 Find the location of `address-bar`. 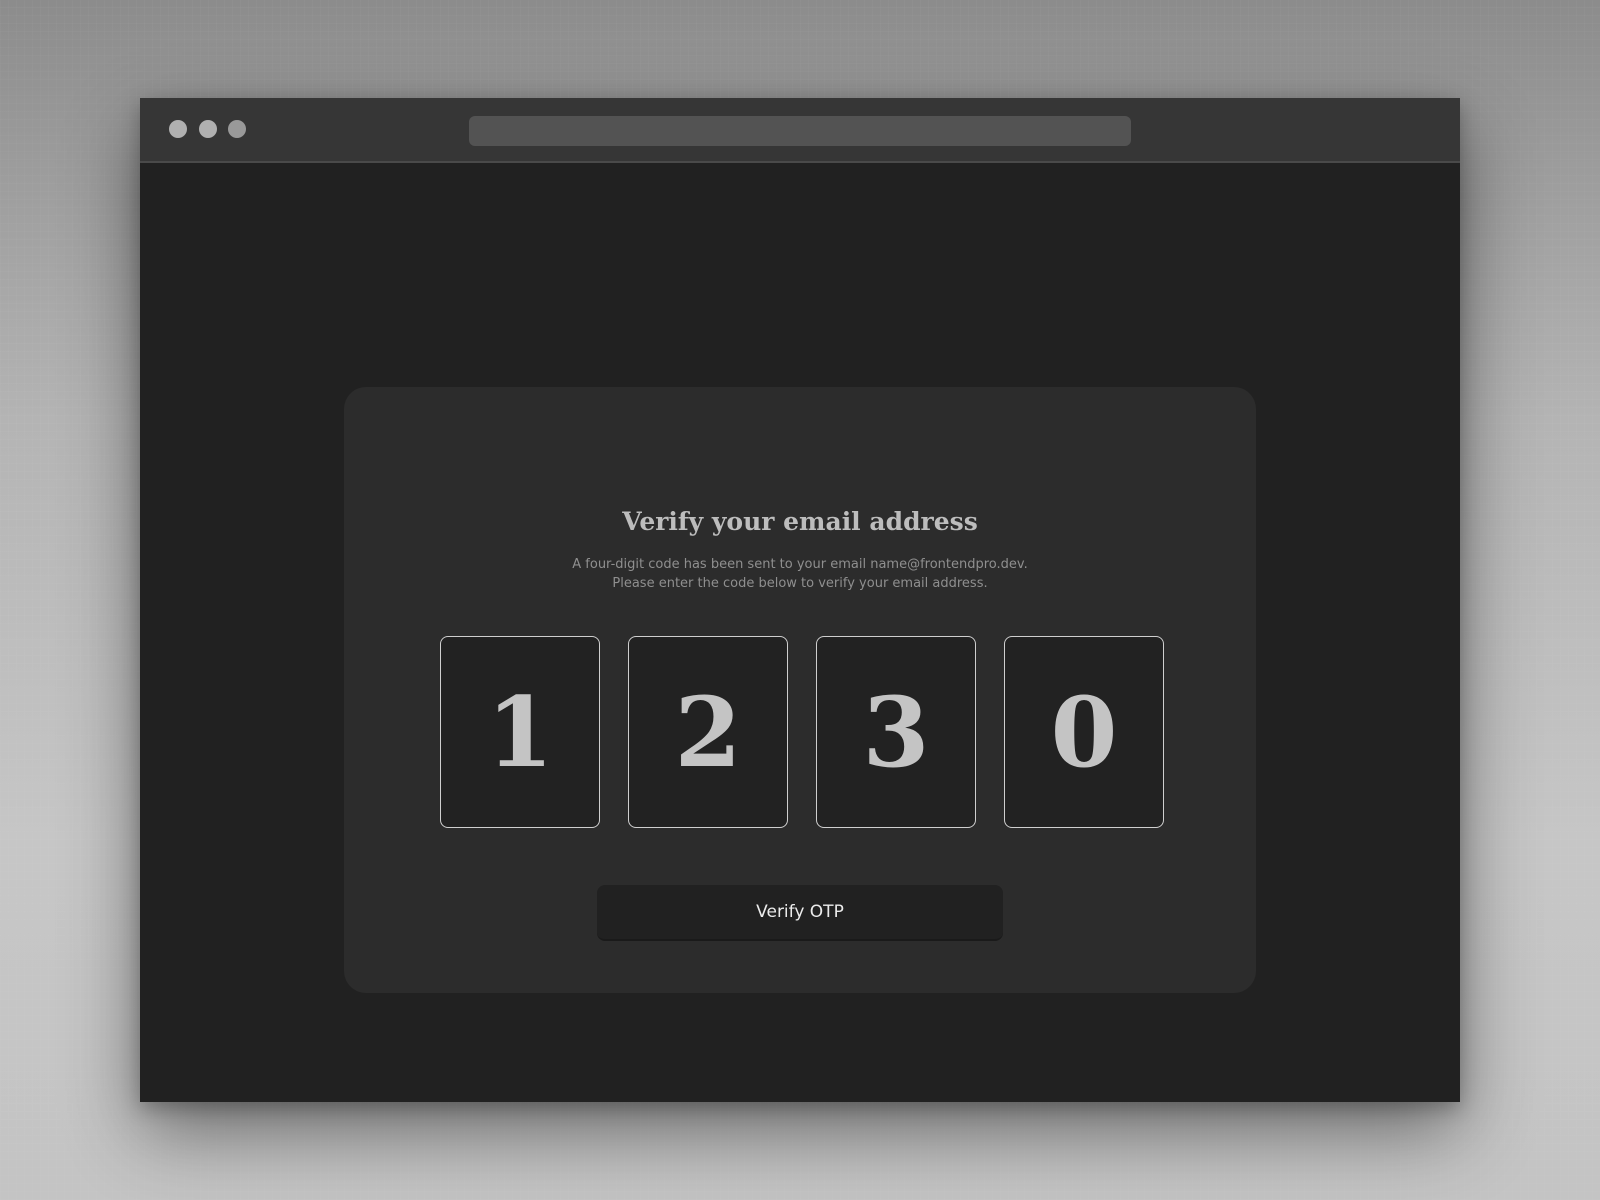

address-bar is located at coordinates (800, 131).